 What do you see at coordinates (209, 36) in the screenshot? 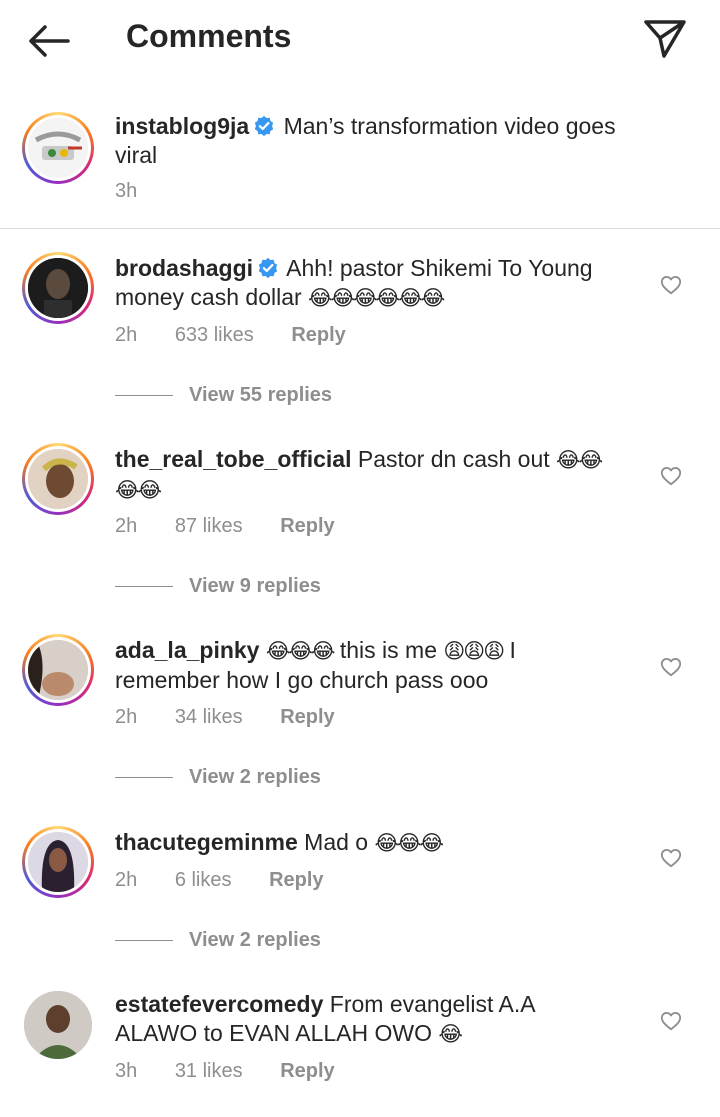
I see `page-title: Comments` at bounding box center [209, 36].